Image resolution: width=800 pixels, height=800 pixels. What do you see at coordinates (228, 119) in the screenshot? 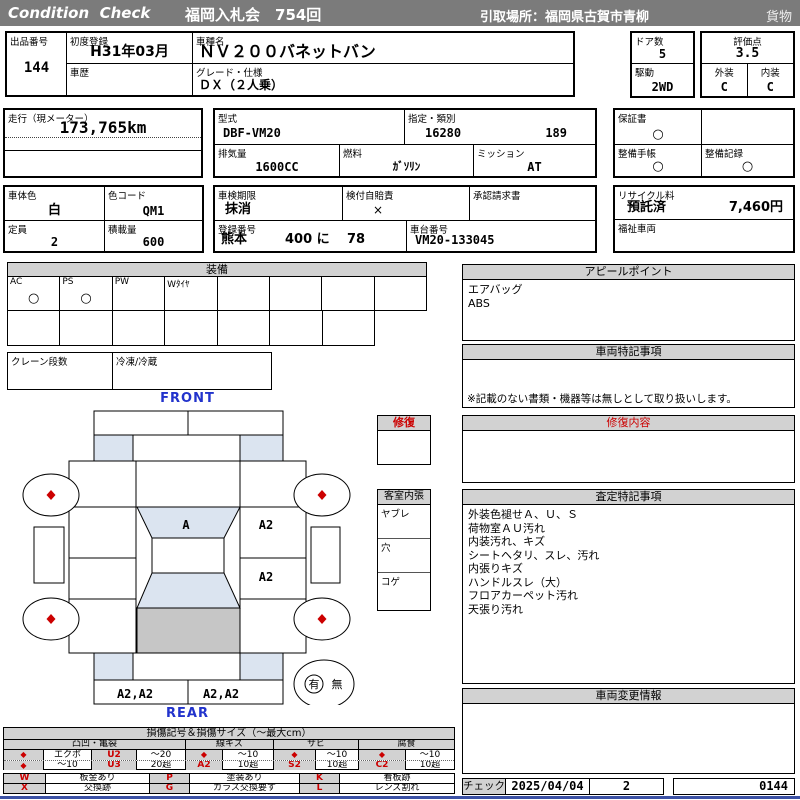
I see `model-code-label: 型式` at bounding box center [228, 119].